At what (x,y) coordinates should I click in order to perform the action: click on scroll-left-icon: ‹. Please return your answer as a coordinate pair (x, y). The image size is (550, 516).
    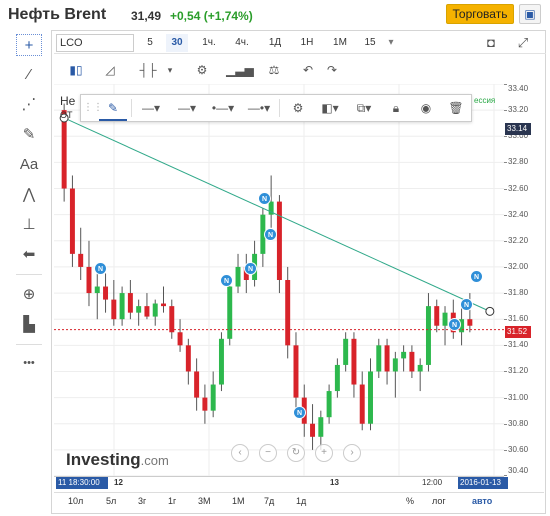
    Looking at the image, I should click on (240, 453).